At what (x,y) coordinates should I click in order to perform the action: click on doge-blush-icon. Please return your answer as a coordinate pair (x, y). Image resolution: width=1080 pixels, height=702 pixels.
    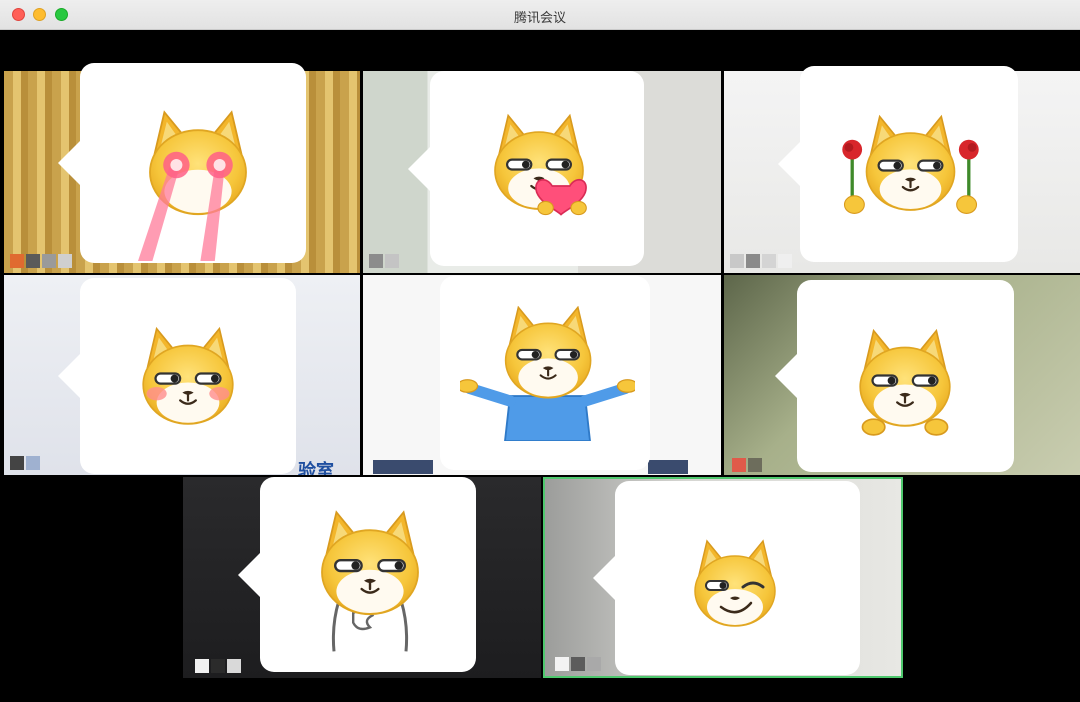
    Looking at the image, I should click on (188, 376).